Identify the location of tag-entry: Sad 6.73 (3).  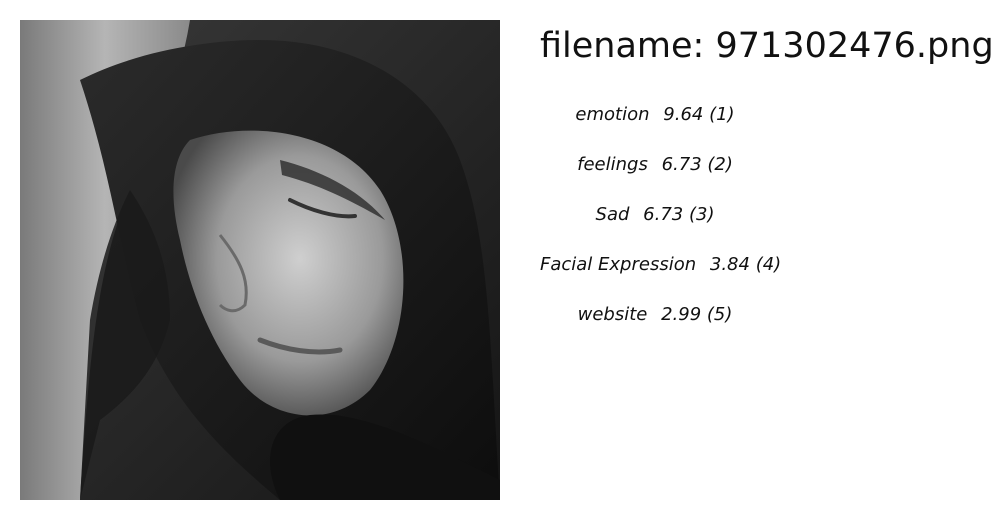
(655, 215).